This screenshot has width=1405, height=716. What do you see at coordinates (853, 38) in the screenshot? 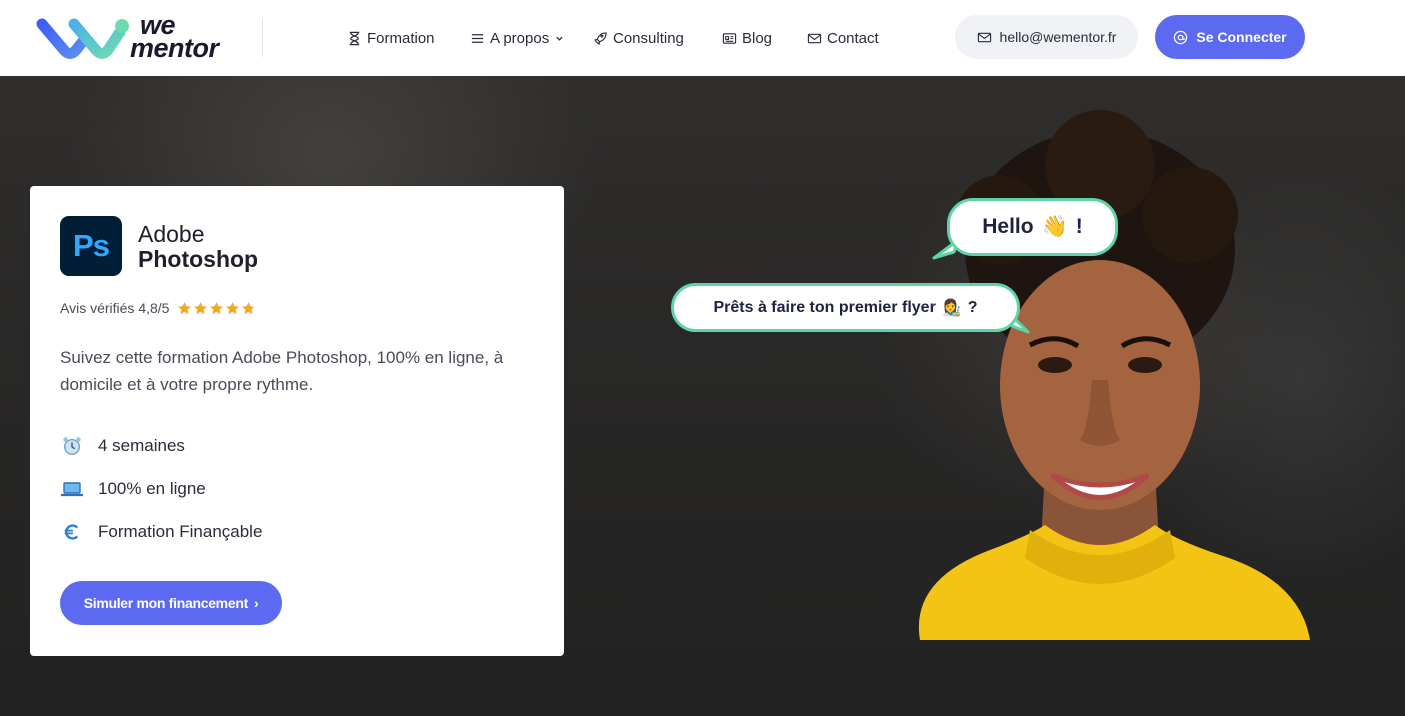
I see `nav-contact-label: Contact` at bounding box center [853, 38].